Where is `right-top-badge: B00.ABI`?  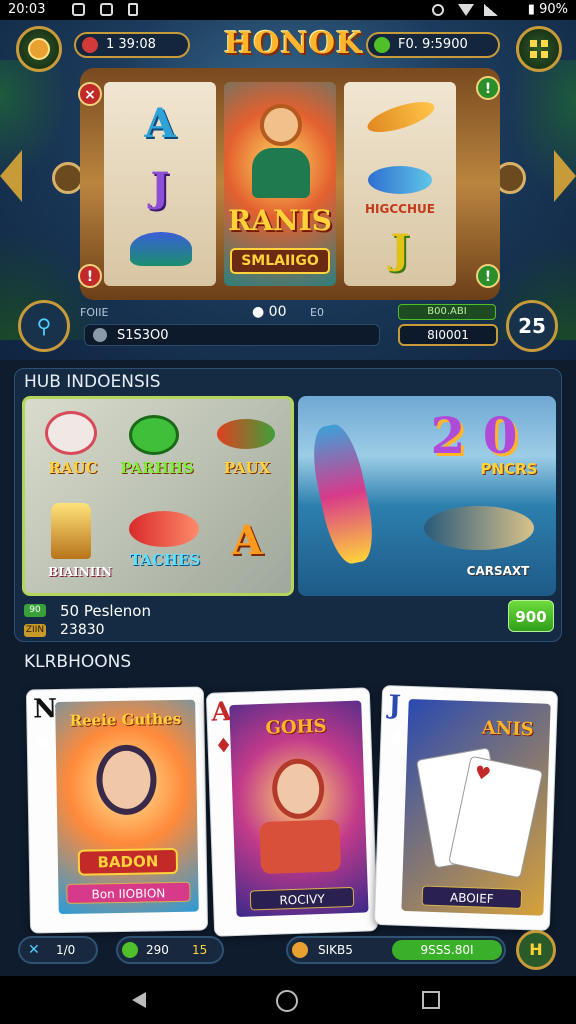 right-top-badge: B00.ABI is located at coordinates (447, 312).